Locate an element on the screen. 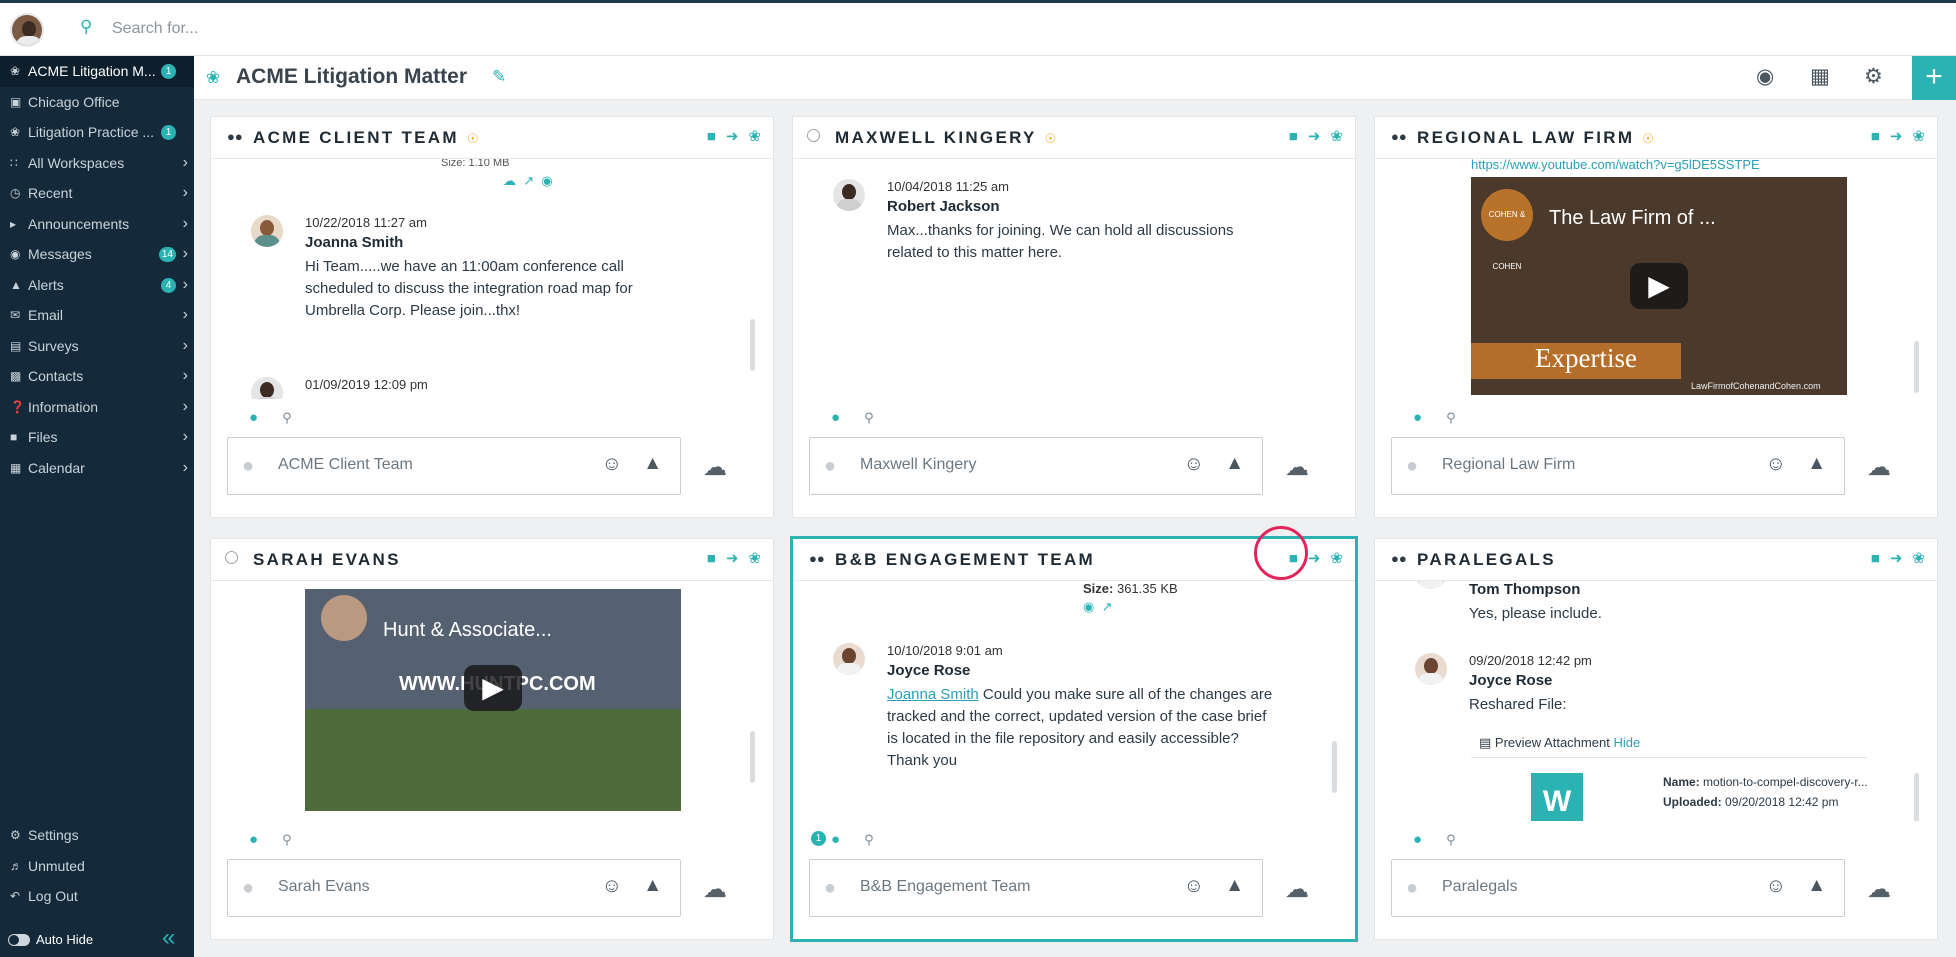  download-icon: ☁ is located at coordinates (509, 180).